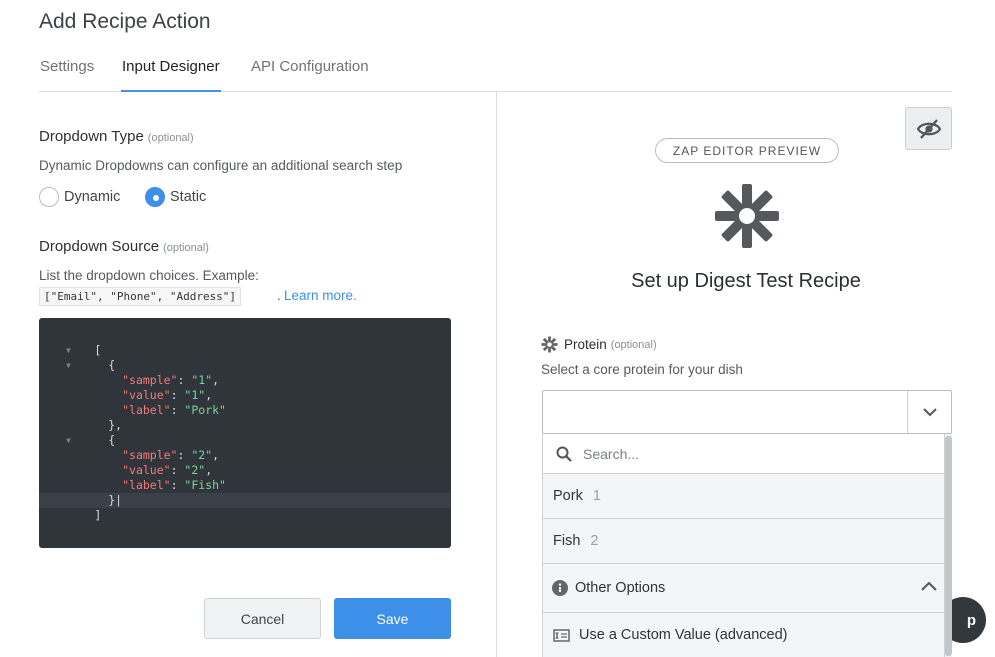  I want to click on radio-dynamic: Dynamic, so click(79, 197).